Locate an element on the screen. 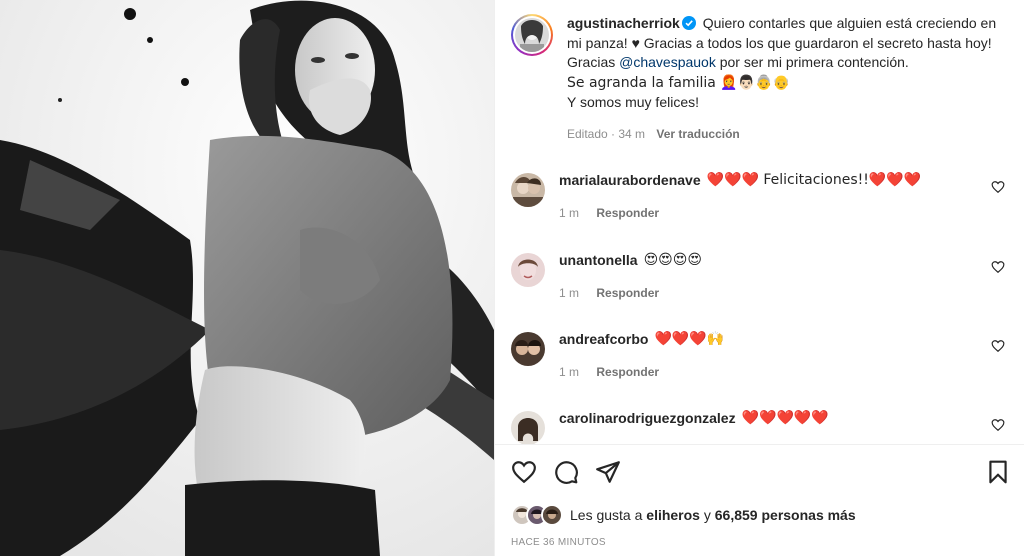  comment-text: ❤️❤️❤️❤️❤️ is located at coordinates (785, 418).